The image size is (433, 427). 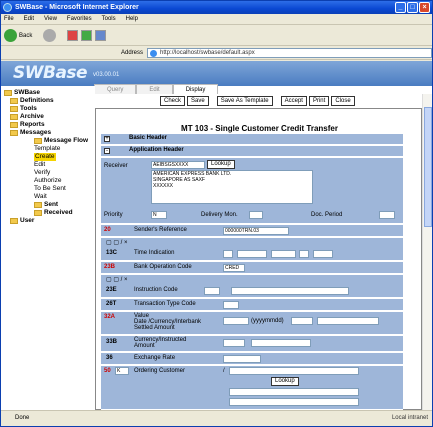 I want to click on back-arrow-icon, so click(x=10, y=35).